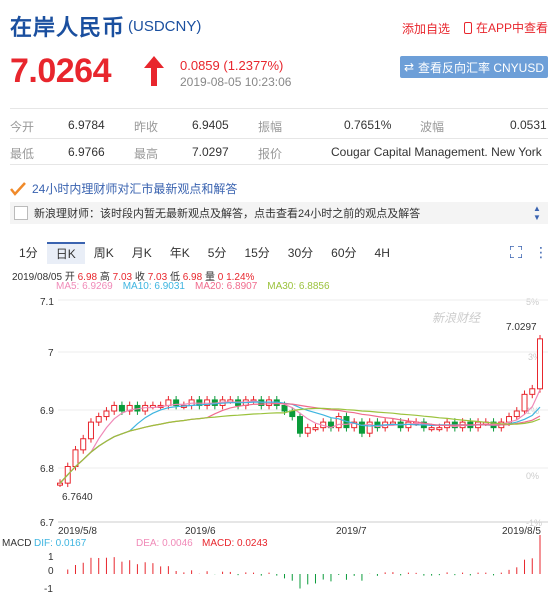 This screenshot has height=598, width=554. I want to click on currency-name: 在岸人民币, so click(68, 27).